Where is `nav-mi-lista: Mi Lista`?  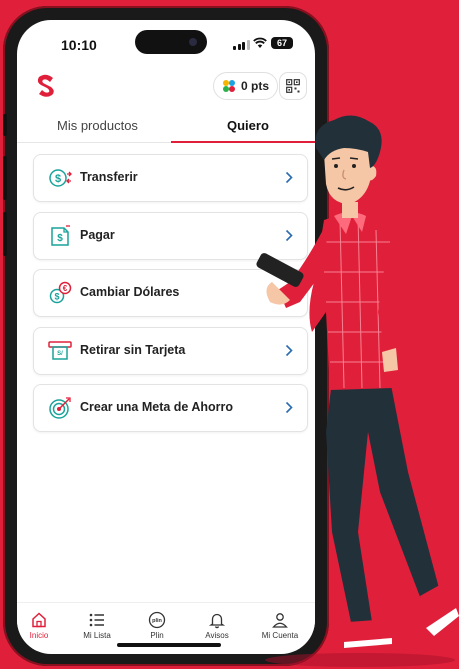 nav-mi-lista: Mi Lista is located at coordinates (97, 625).